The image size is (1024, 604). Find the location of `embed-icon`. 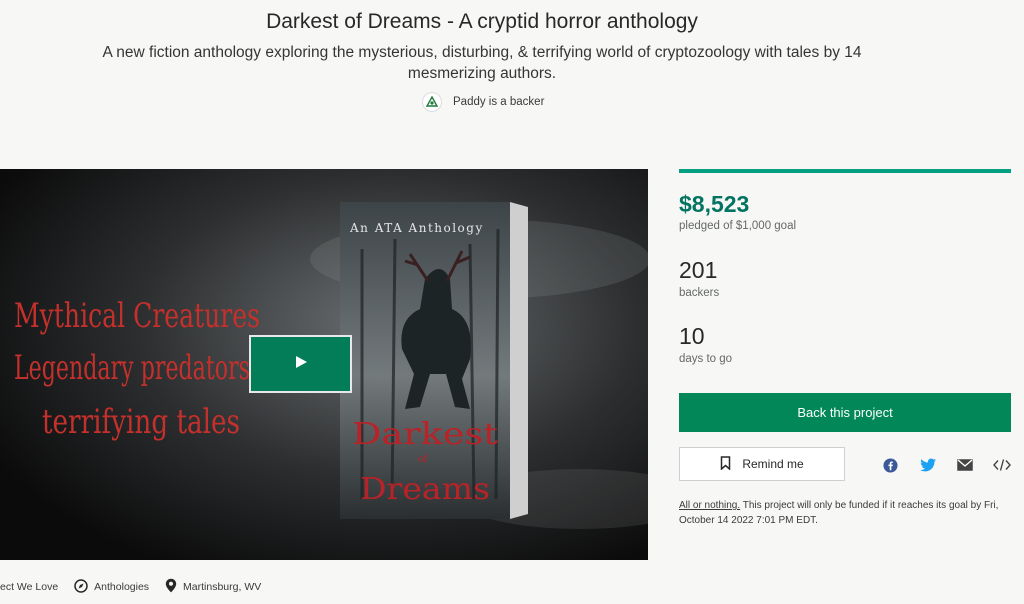

embed-icon is located at coordinates (1002, 465).